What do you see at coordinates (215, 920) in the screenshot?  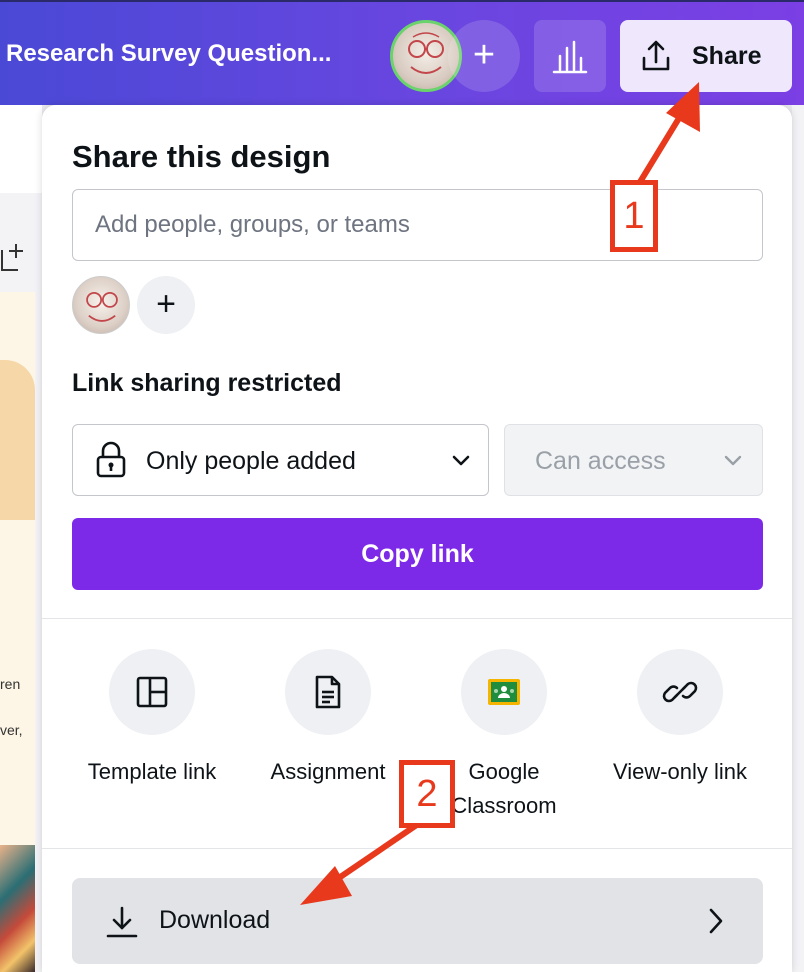 I see `download-button-label: Download` at bounding box center [215, 920].